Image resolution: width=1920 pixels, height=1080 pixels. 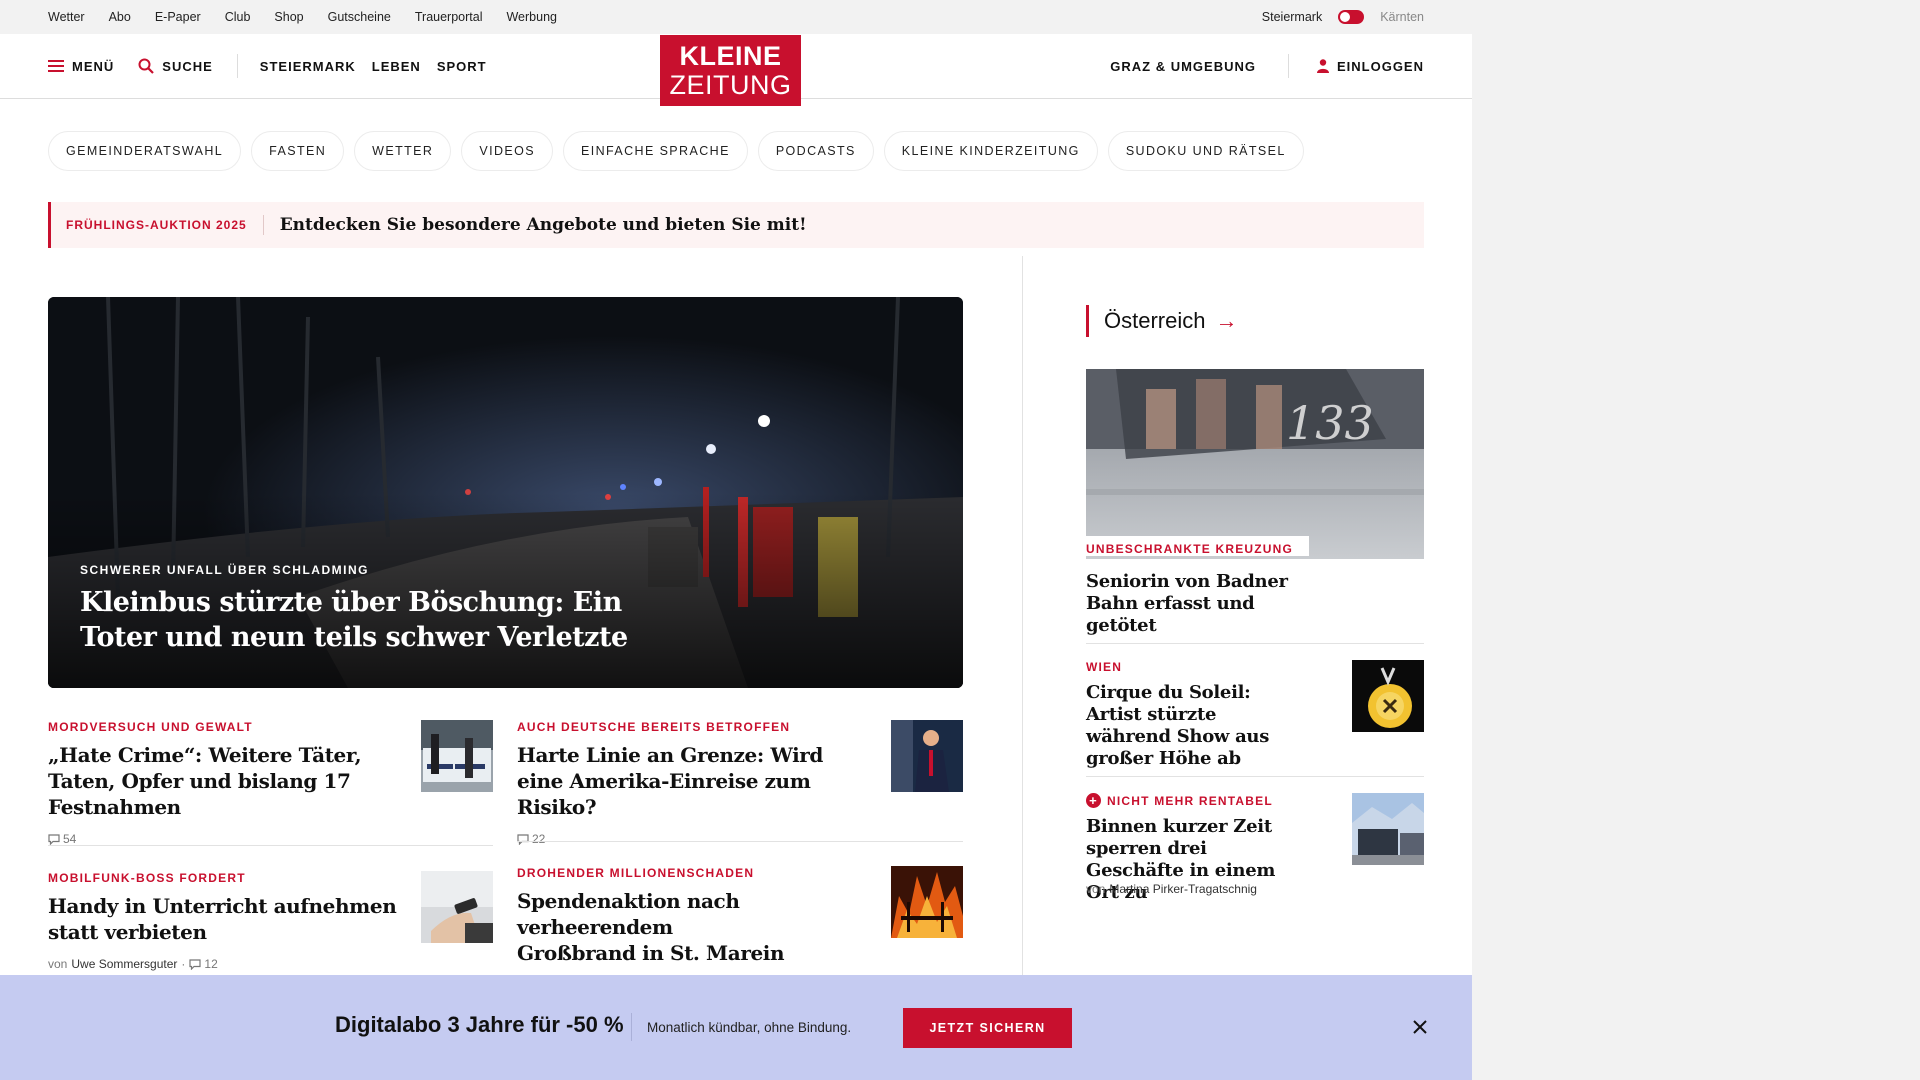 I want to click on sidebar-lead-image: 133, so click(x=1255, y=464).